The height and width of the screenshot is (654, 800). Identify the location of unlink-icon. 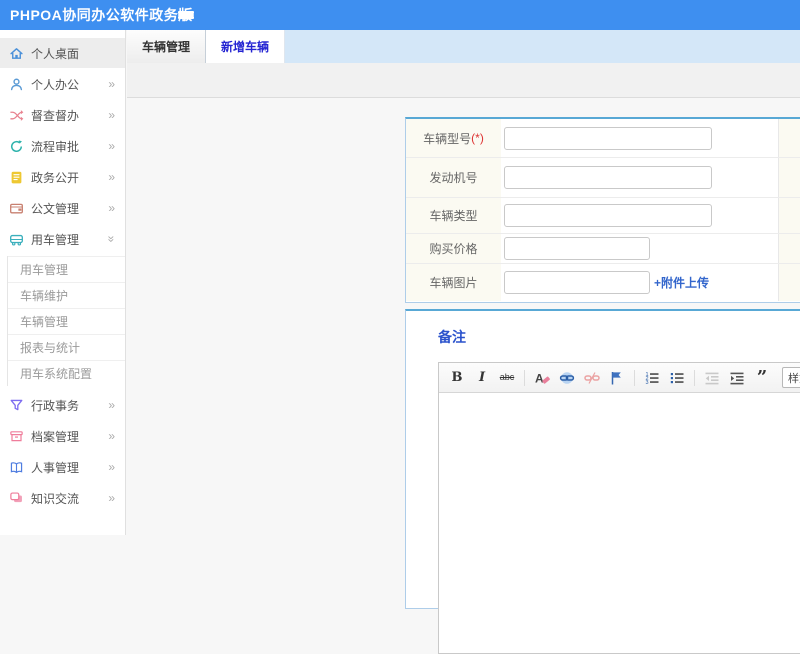
(592, 378).